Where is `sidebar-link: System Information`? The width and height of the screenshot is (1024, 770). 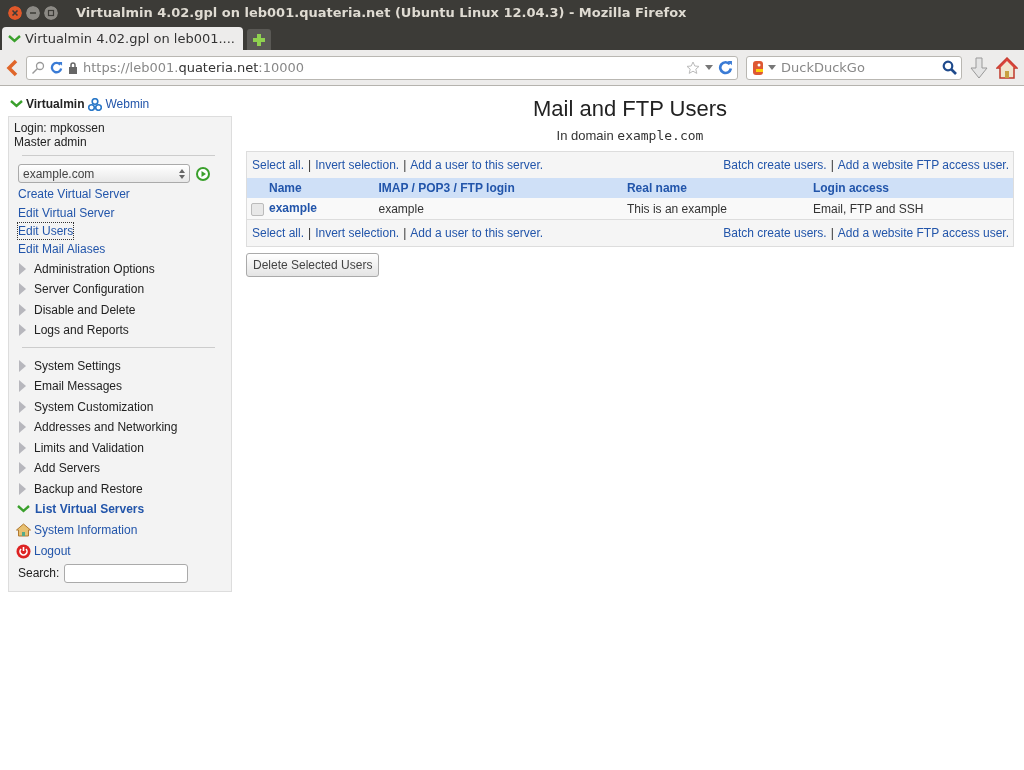
sidebar-link: System Information is located at coordinates (119, 530).